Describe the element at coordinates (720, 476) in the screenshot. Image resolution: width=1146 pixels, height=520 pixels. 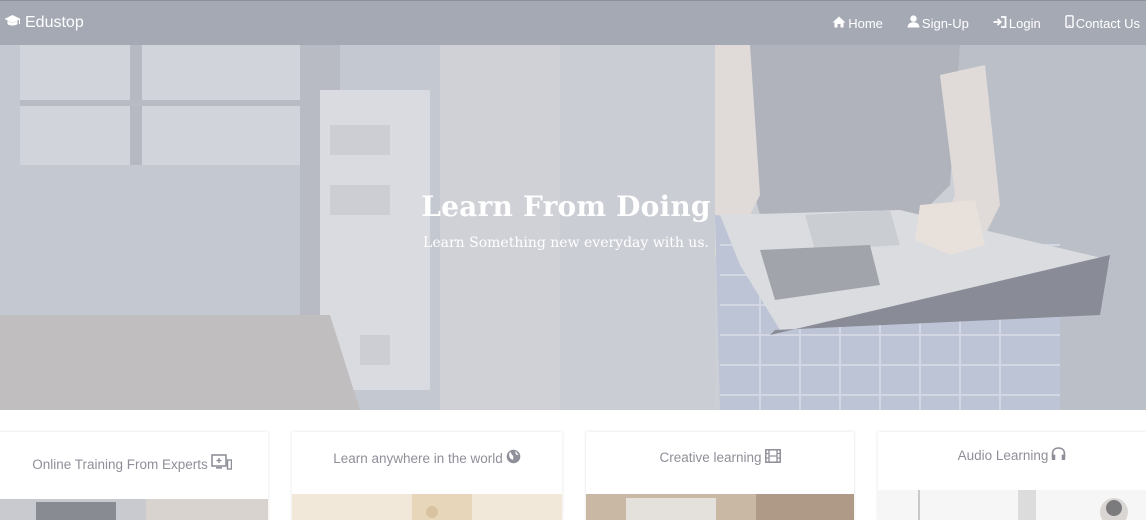
I see `feature-card-creative: Creative learning` at that location.